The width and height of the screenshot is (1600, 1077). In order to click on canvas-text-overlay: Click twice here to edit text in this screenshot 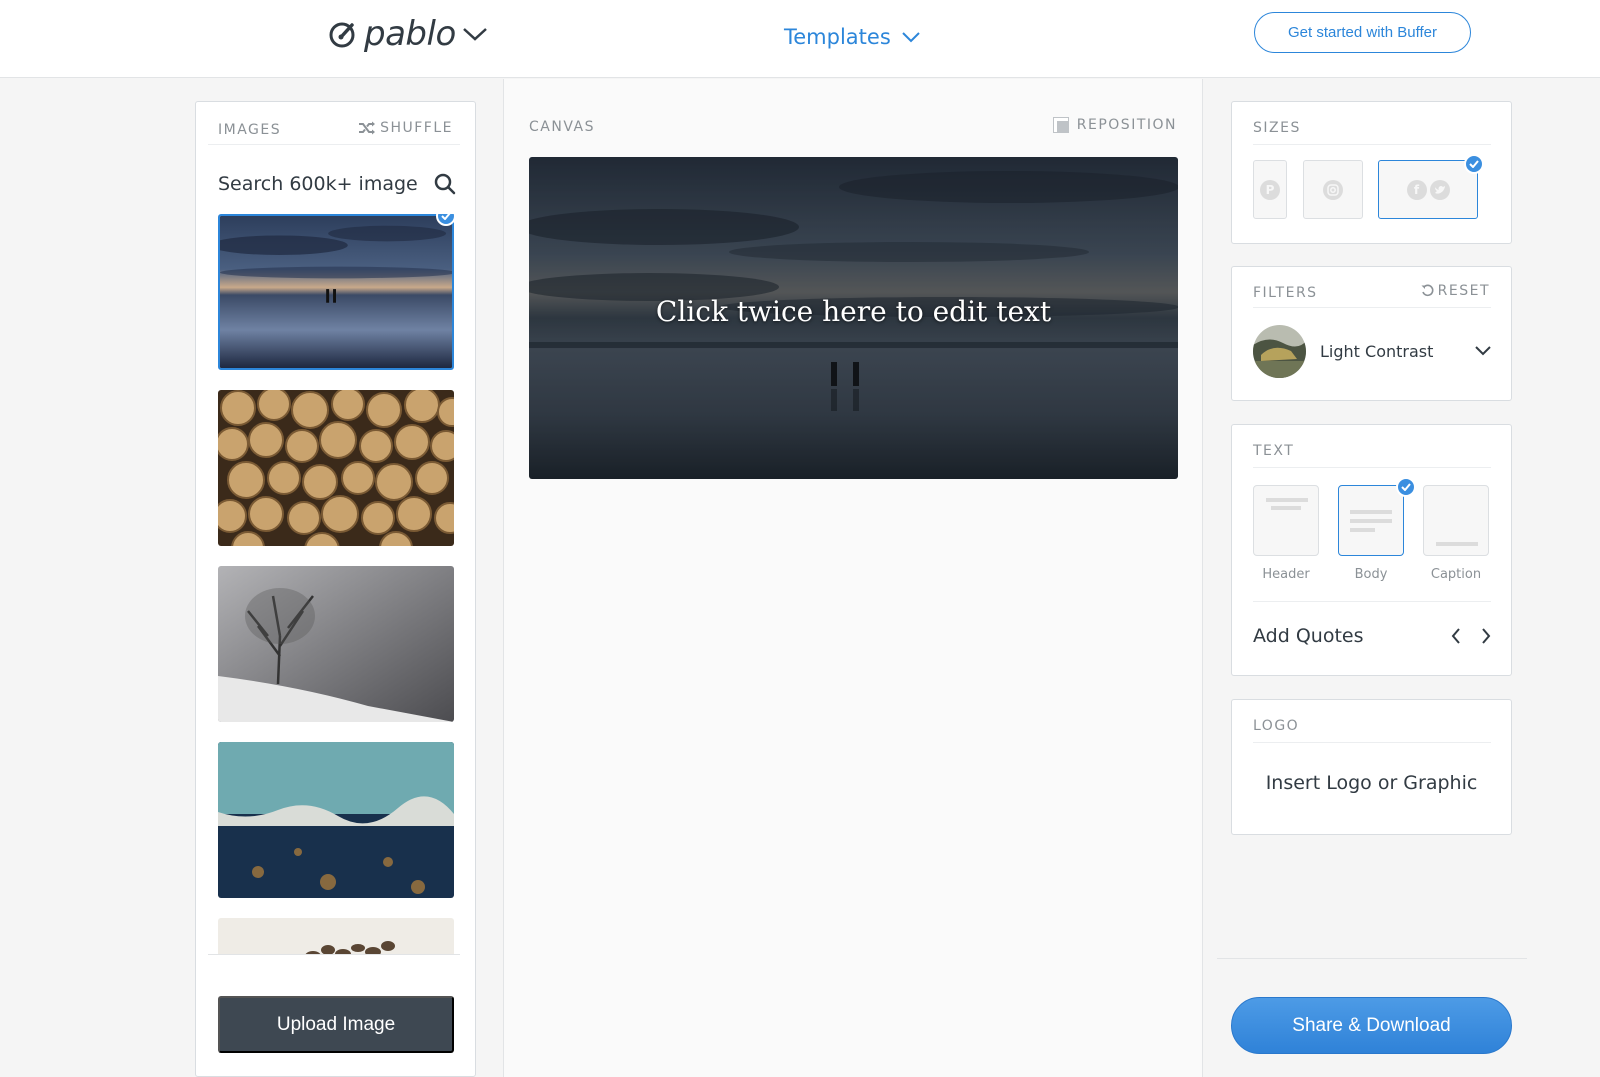, I will do `click(853, 311)`.